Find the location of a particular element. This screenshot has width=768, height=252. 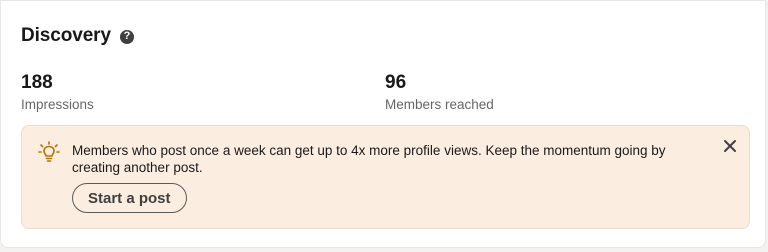

metric-value: 96 is located at coordinates (396, 82).